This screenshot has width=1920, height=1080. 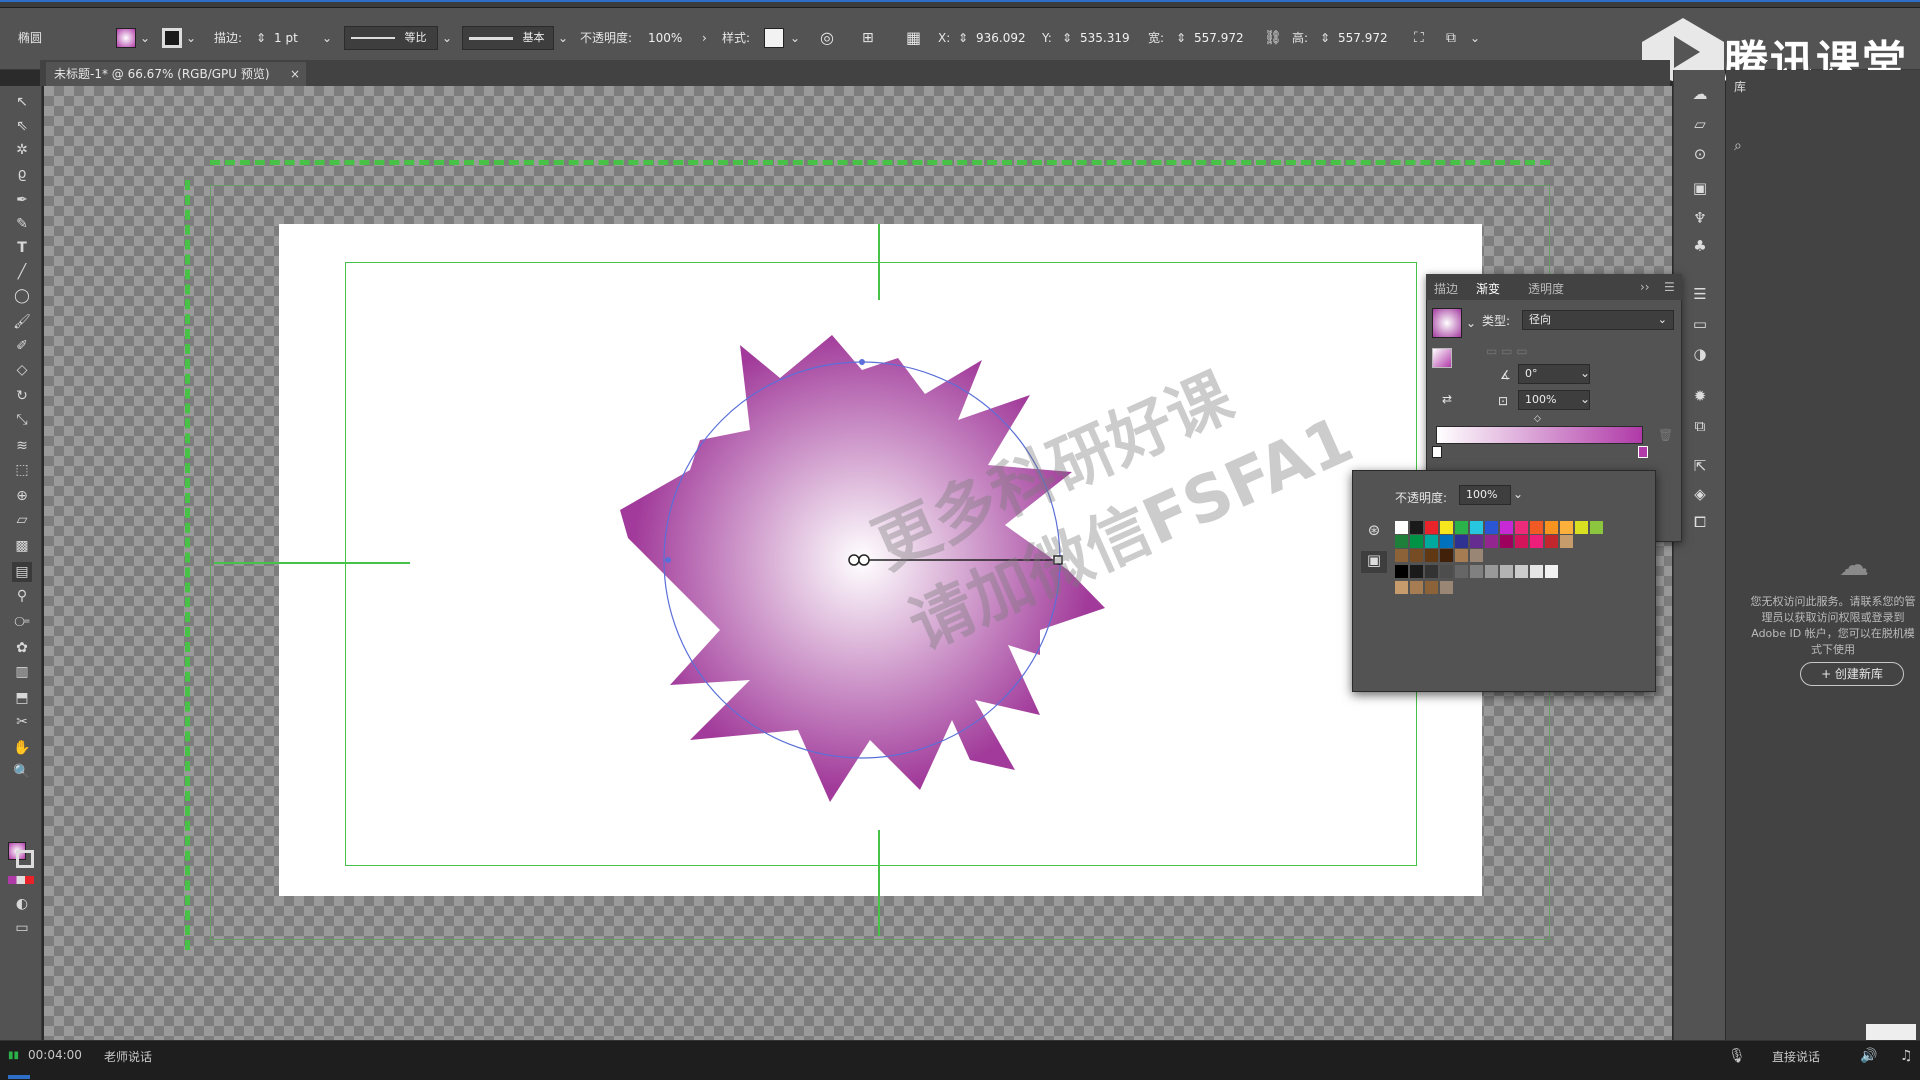 What do you see at coordinates (1700, 426) in the screenshot?
I see `graphic-styles-icon: ⧉` at bounding box center [1700, 426].